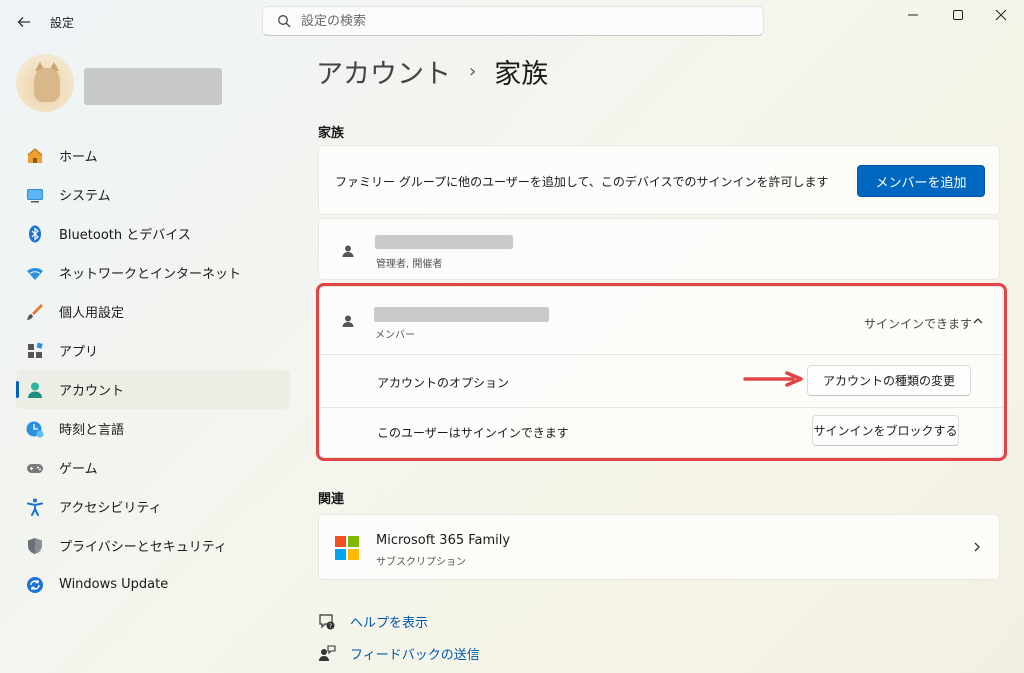  I want to click on m365-subtitle: サブスクリプション, so click(421, 562).